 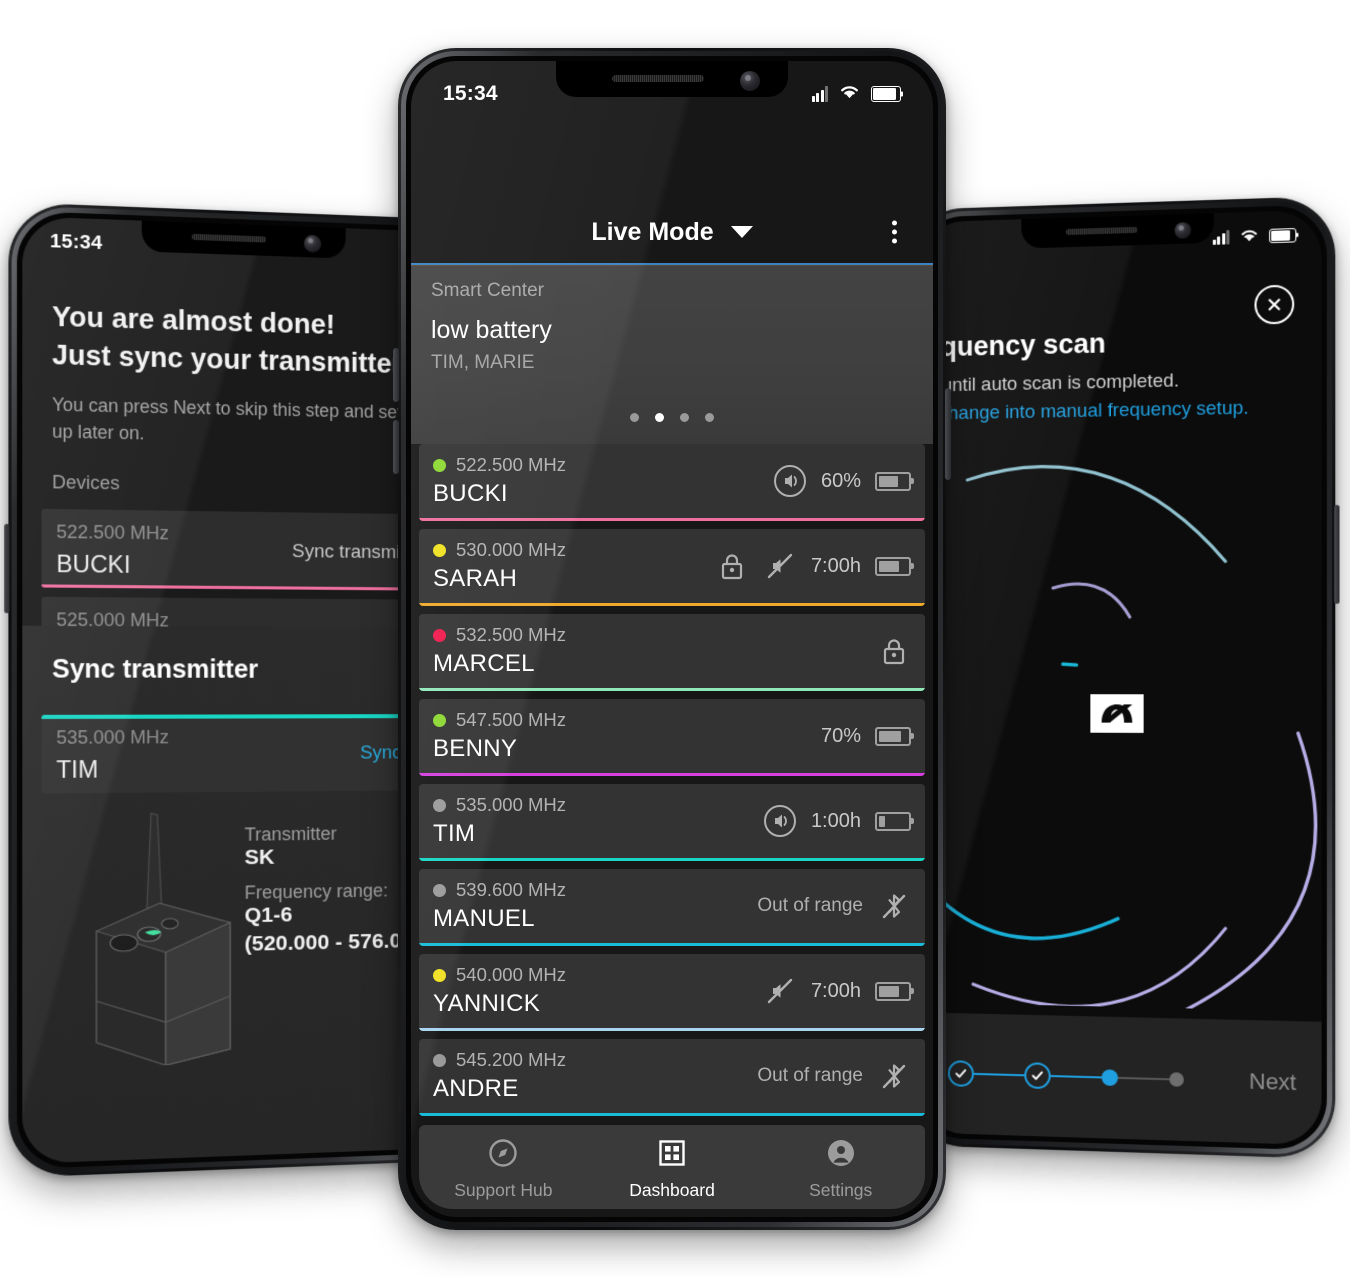 I want to click on tab-support-hub: Support Hub, so click(x=503, y=1167).